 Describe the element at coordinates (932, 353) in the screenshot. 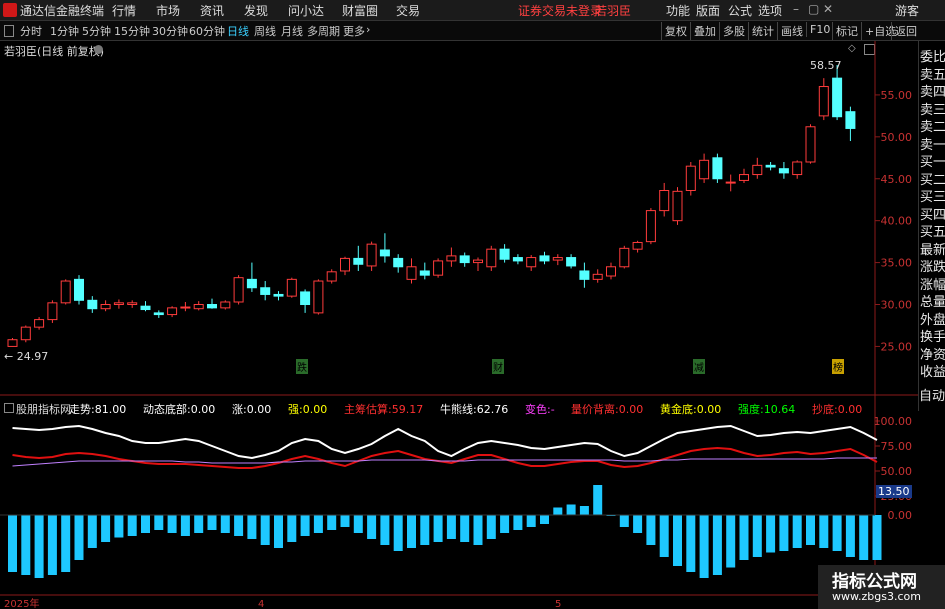

I see `side-panel-item: 净资` at that location.